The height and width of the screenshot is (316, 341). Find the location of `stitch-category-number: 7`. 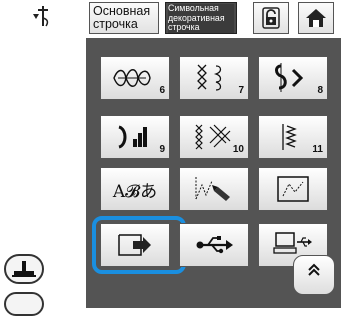

stitch-category-number: 7 is located at coordinates (241, 90).